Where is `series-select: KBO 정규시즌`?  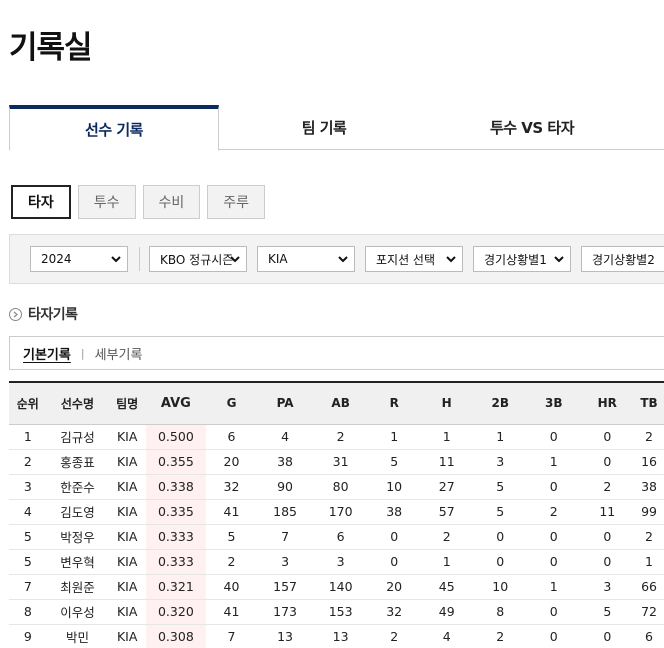 series-select: KBO 정규시즌 is located at coordinates (198, 259).